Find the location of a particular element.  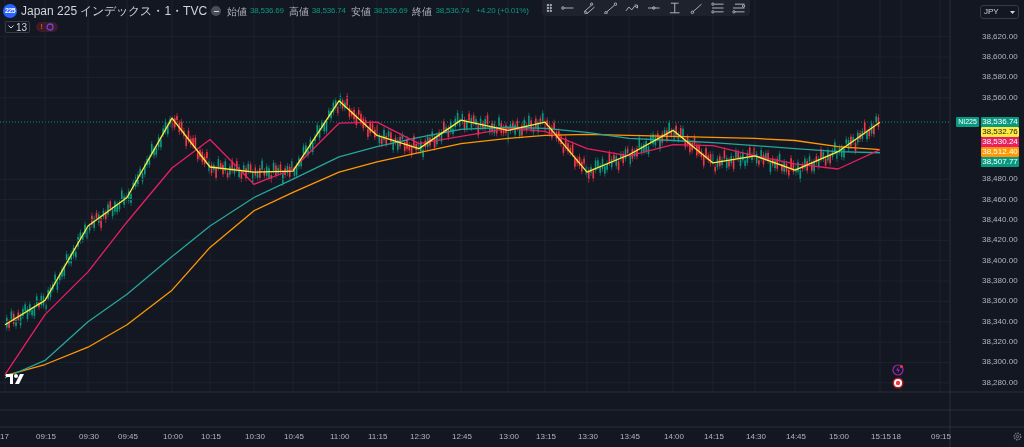

ohlc-label: 安値 is located at coordinates (360, 11).